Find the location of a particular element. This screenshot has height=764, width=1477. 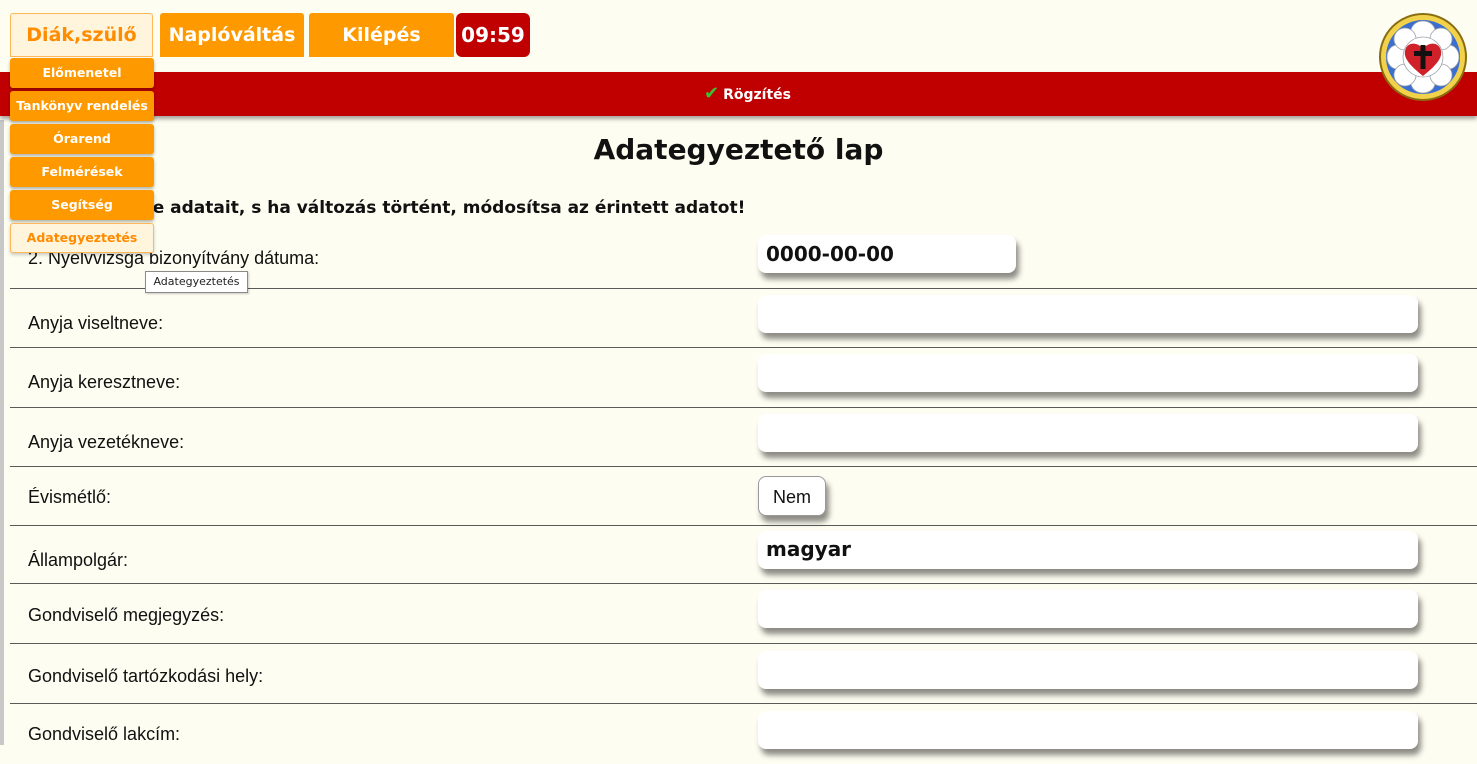

repeat-year-select: Nem is located at coordinates (792, 496).